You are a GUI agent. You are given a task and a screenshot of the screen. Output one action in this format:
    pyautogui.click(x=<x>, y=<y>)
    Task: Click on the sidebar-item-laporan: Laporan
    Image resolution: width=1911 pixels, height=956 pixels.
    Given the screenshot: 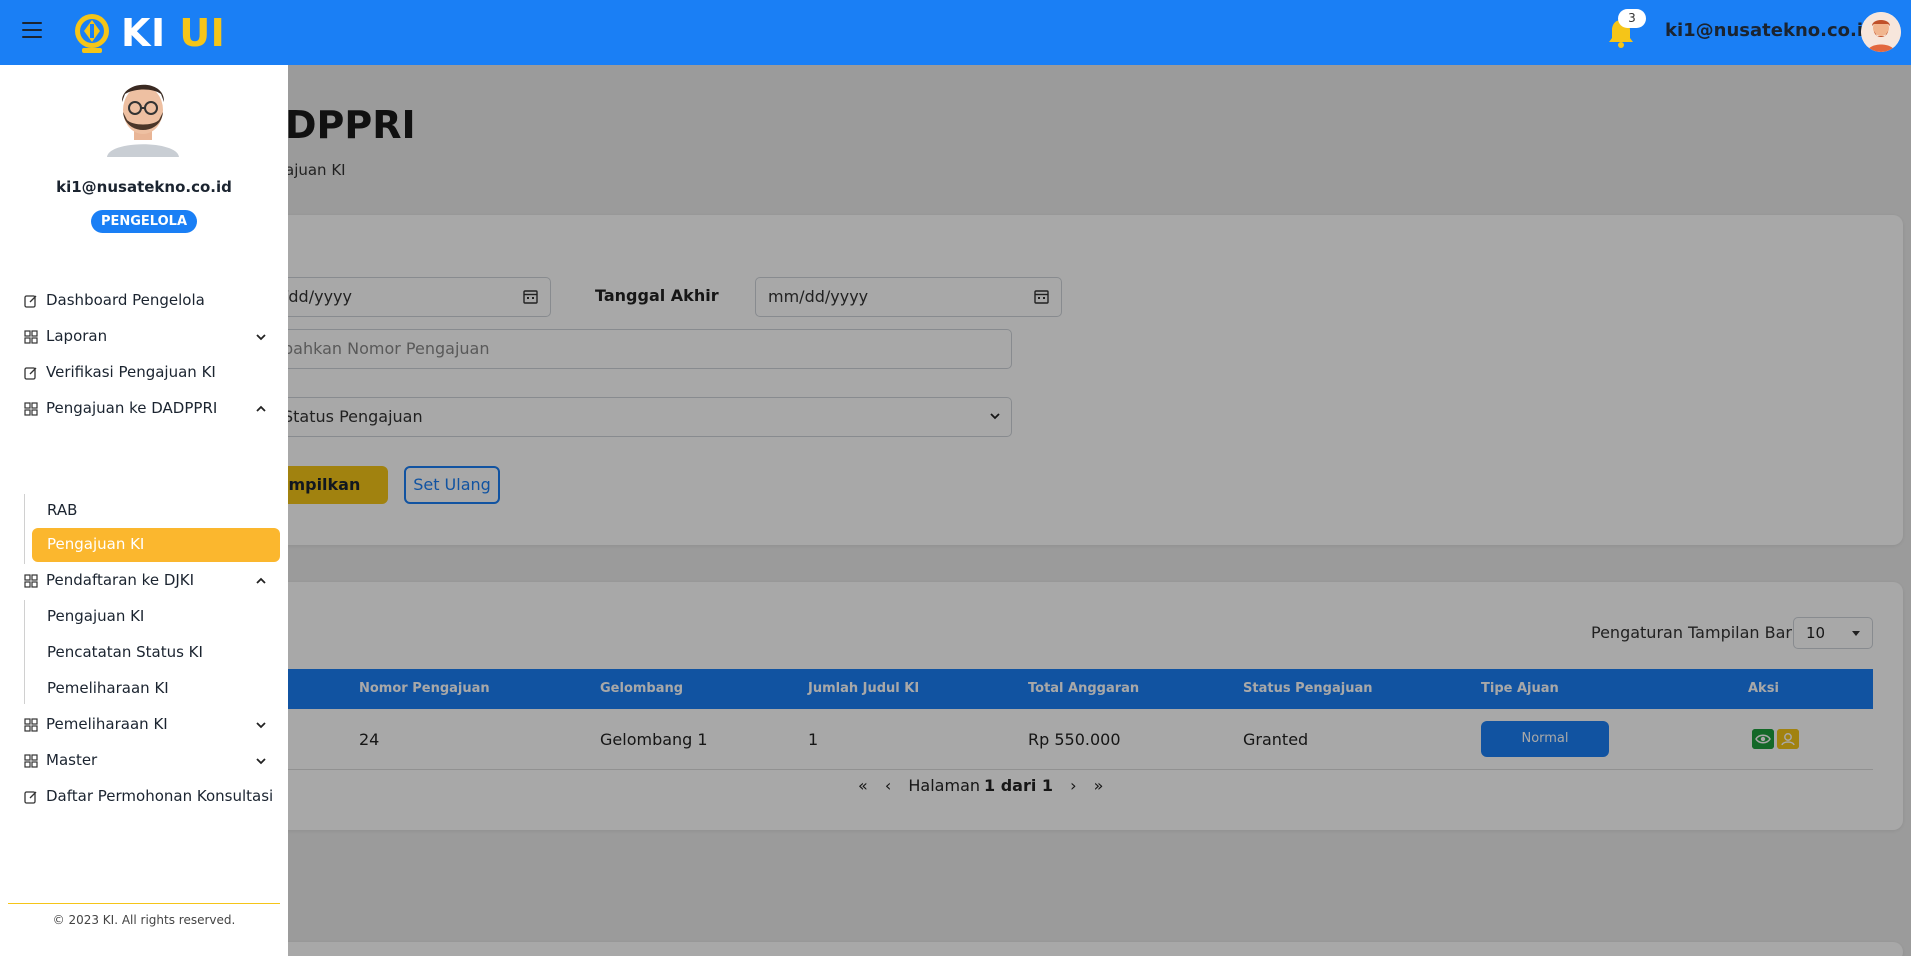 What is the action you would take?
    pyautogui.click(x=144, y=337)
    